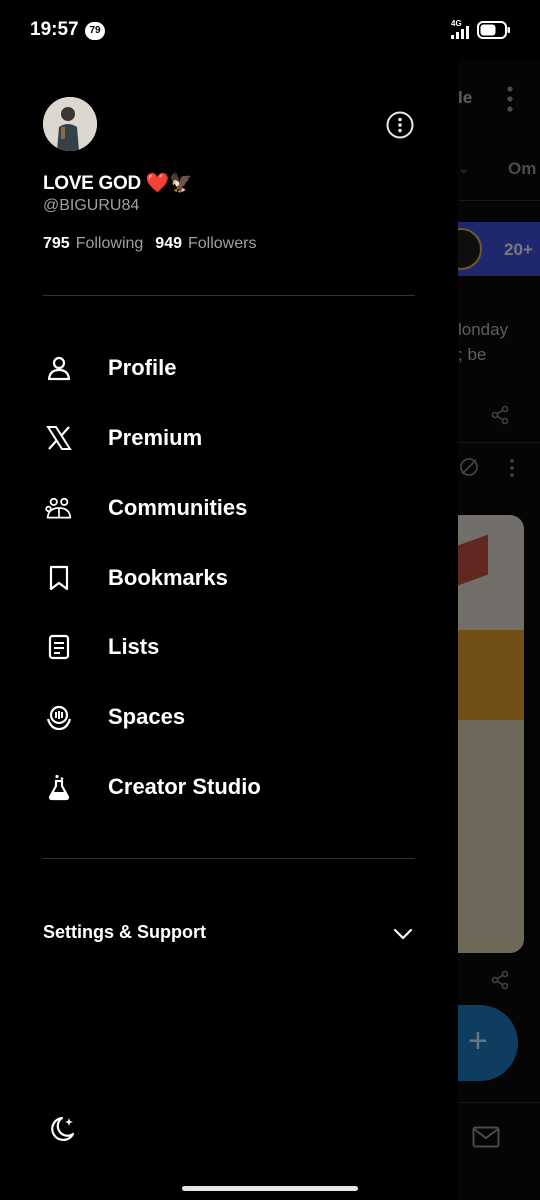 This screenshot has height=1200, width=540. I want to click on nav-item-premium: Premium, so click(233, 438).